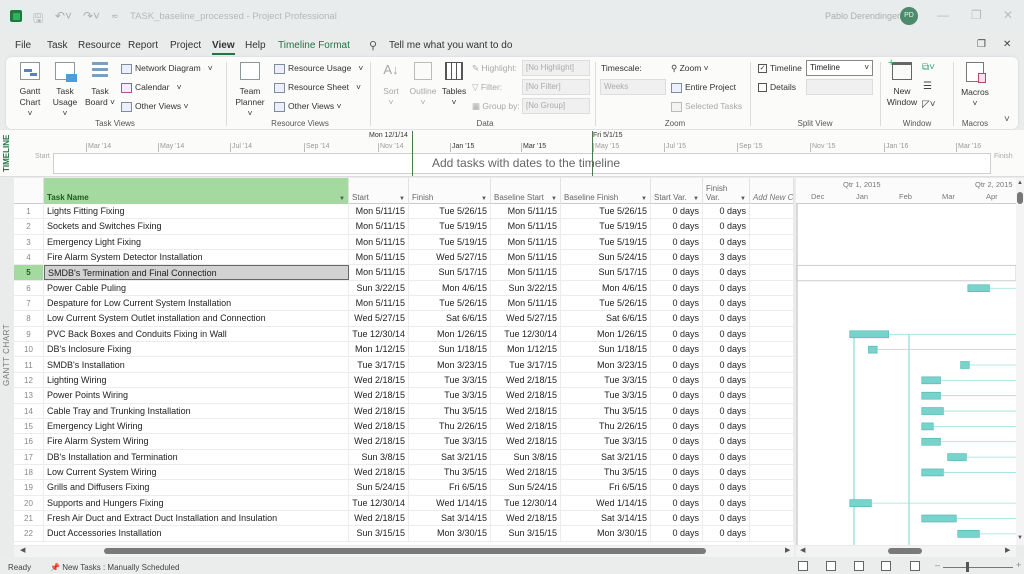  Describe the element at coordinates (450, 211) in the screenshot. I see `cell-finish: Tue 5/26/15` at that location.